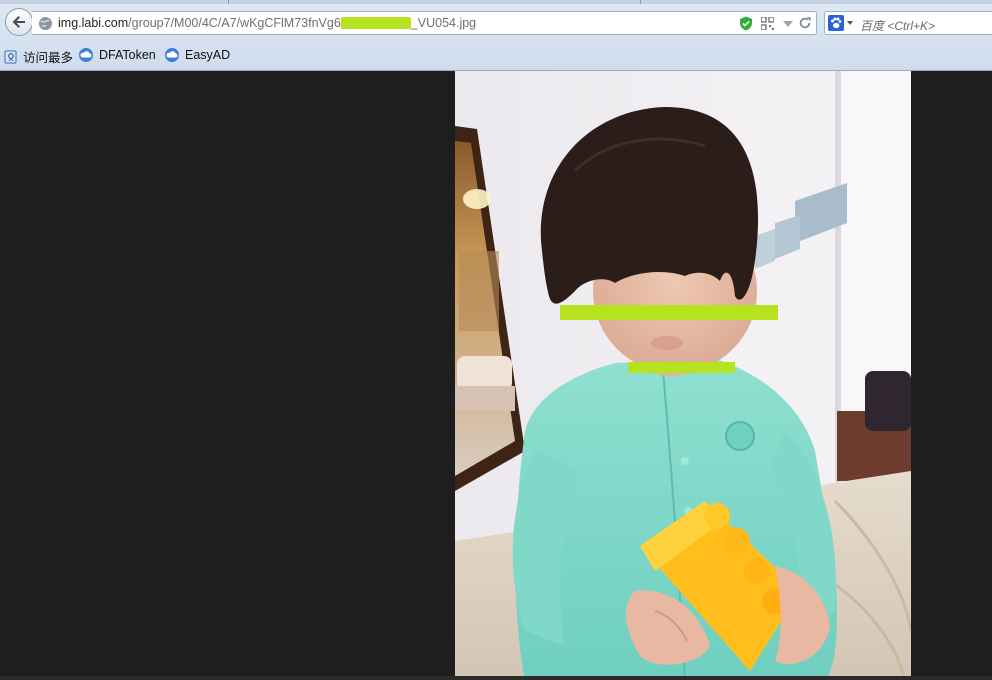  Describe the element at coordinates (898, 26) in the screenshot. I see `search-placeholder: 百度 <Ctrl+K>` at that location.